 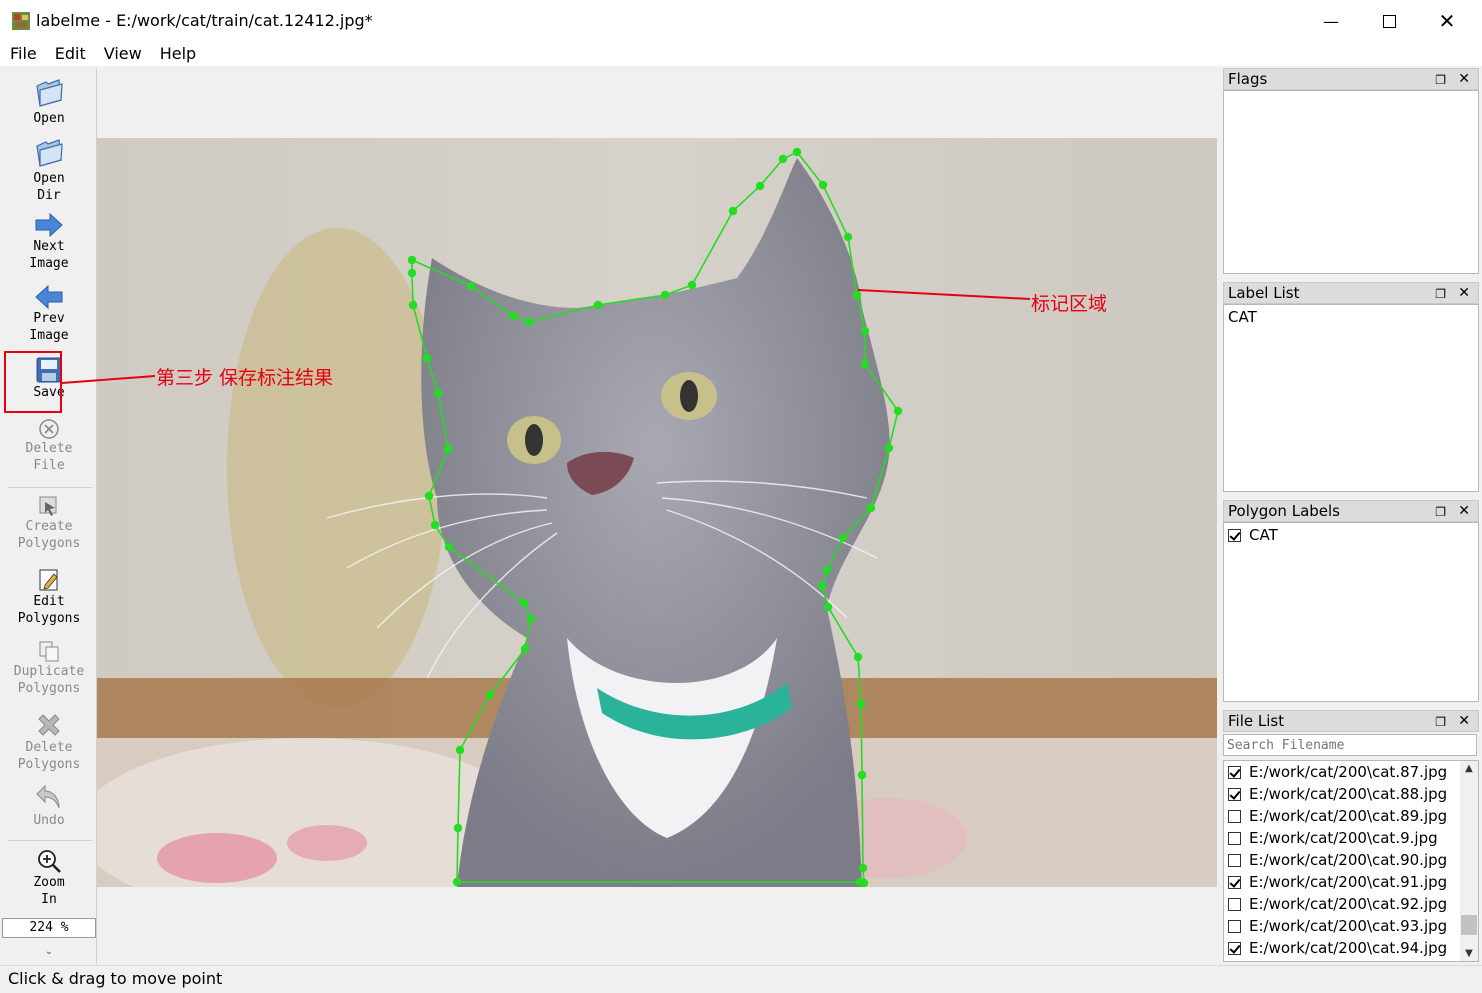 What do you see at coordinates (1469, 953) in the screenshot?
I see `scroll-down-icon: ▼` at bounding box center [1469, 953].